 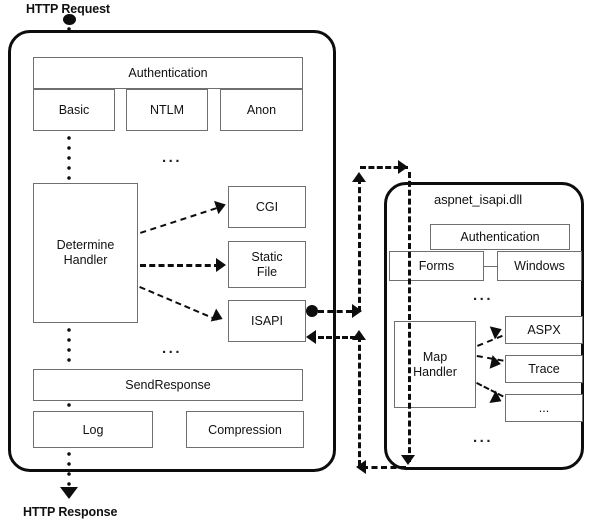 I want to click on isapi-out-junction-dot, so click(x=312, y=311).